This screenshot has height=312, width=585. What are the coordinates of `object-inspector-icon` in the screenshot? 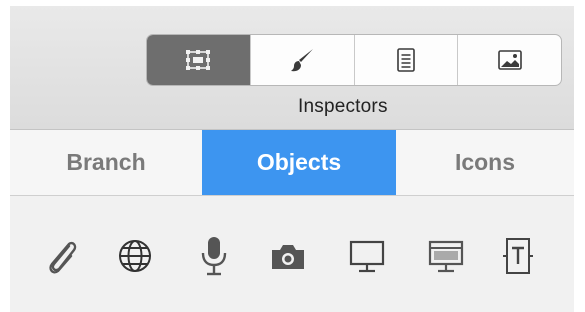 It's located at (198, 60).